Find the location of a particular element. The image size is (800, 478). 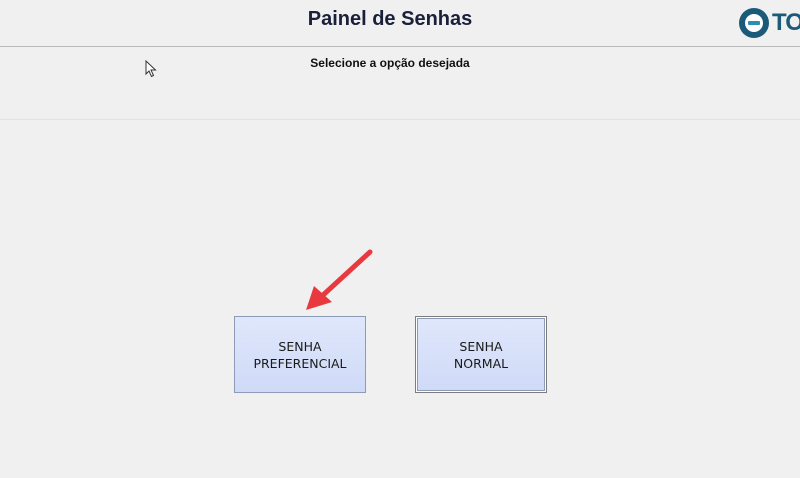

logo-text: TO is located at coordinates (786, 22).